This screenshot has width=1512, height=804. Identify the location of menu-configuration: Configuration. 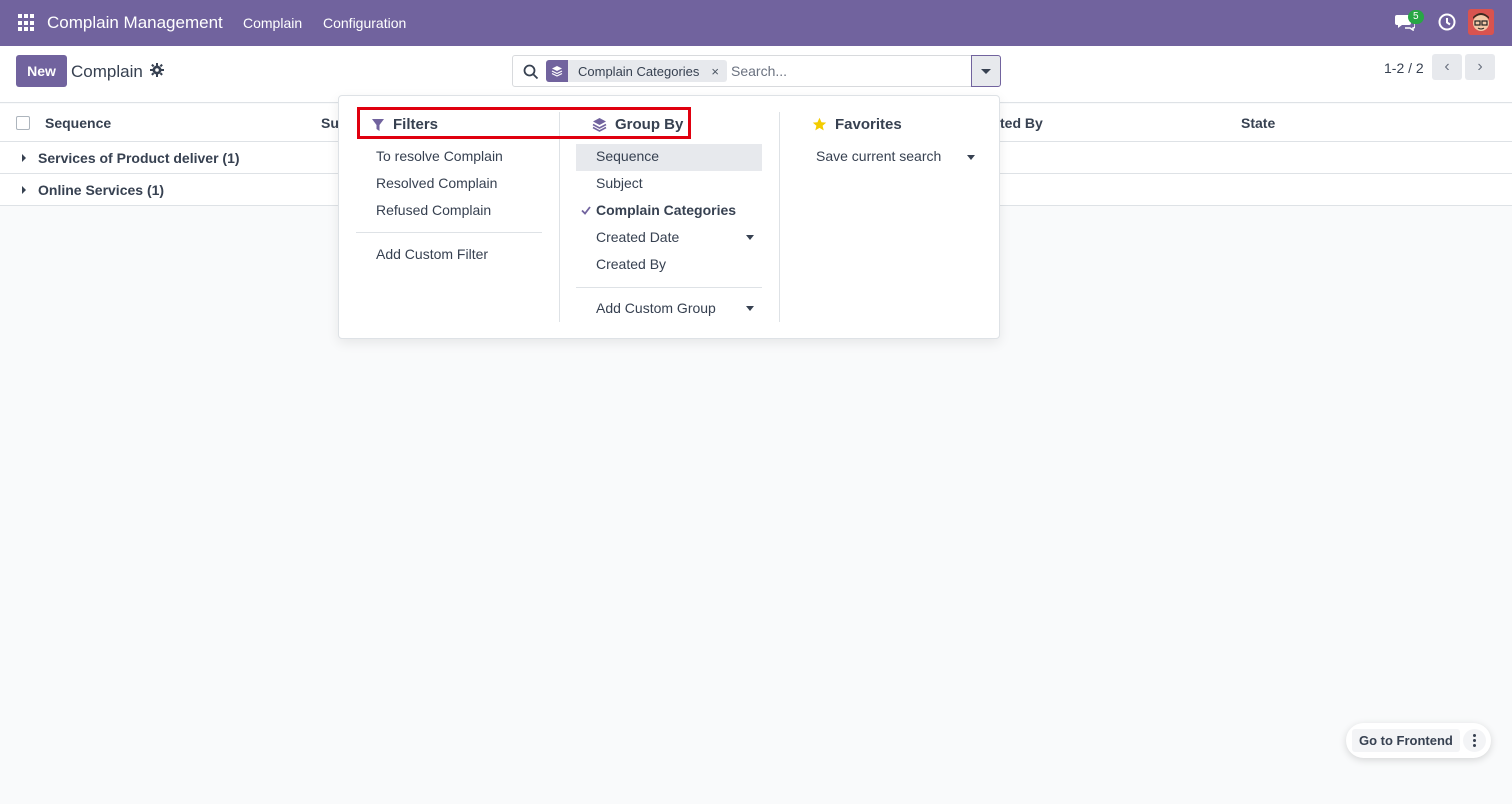
(364, 23).